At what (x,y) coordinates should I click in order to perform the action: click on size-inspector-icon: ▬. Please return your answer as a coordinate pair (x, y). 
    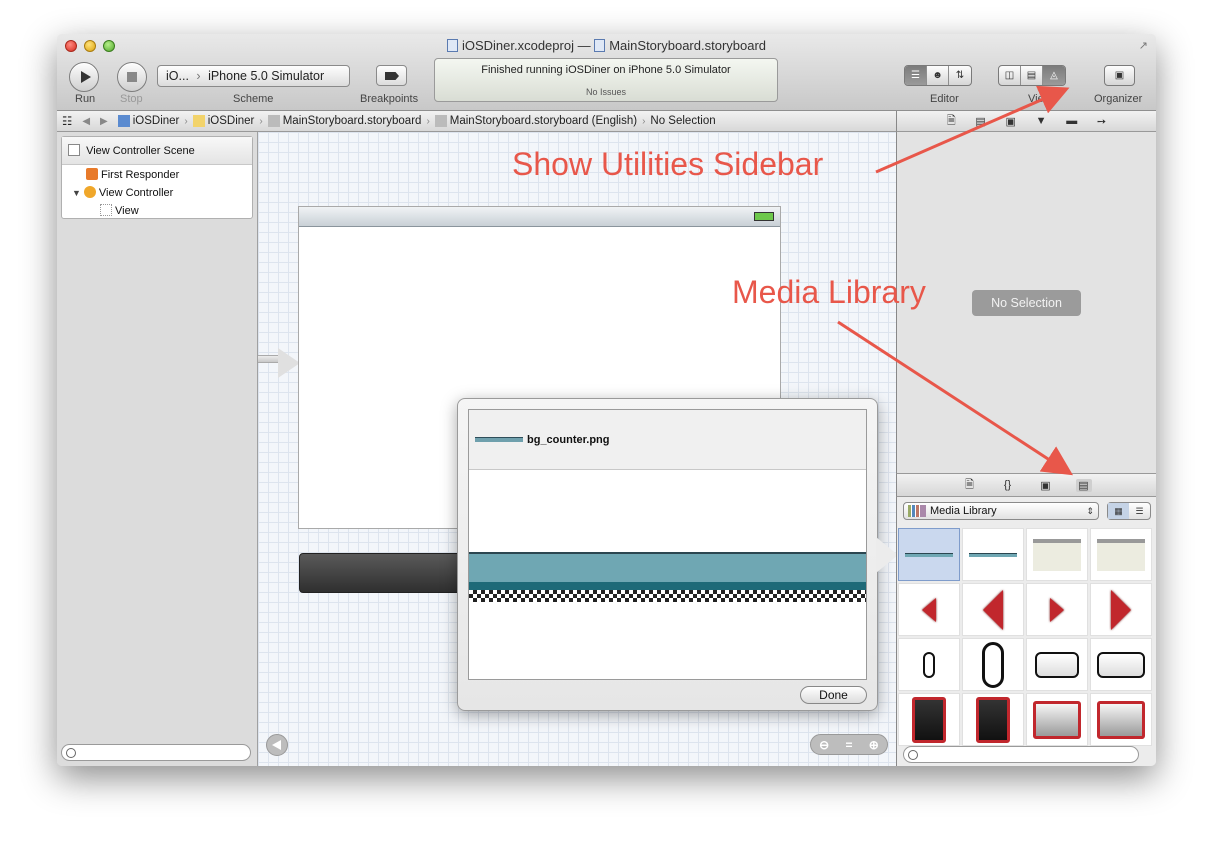
    Looking at the image, I should click on (1071, 121).